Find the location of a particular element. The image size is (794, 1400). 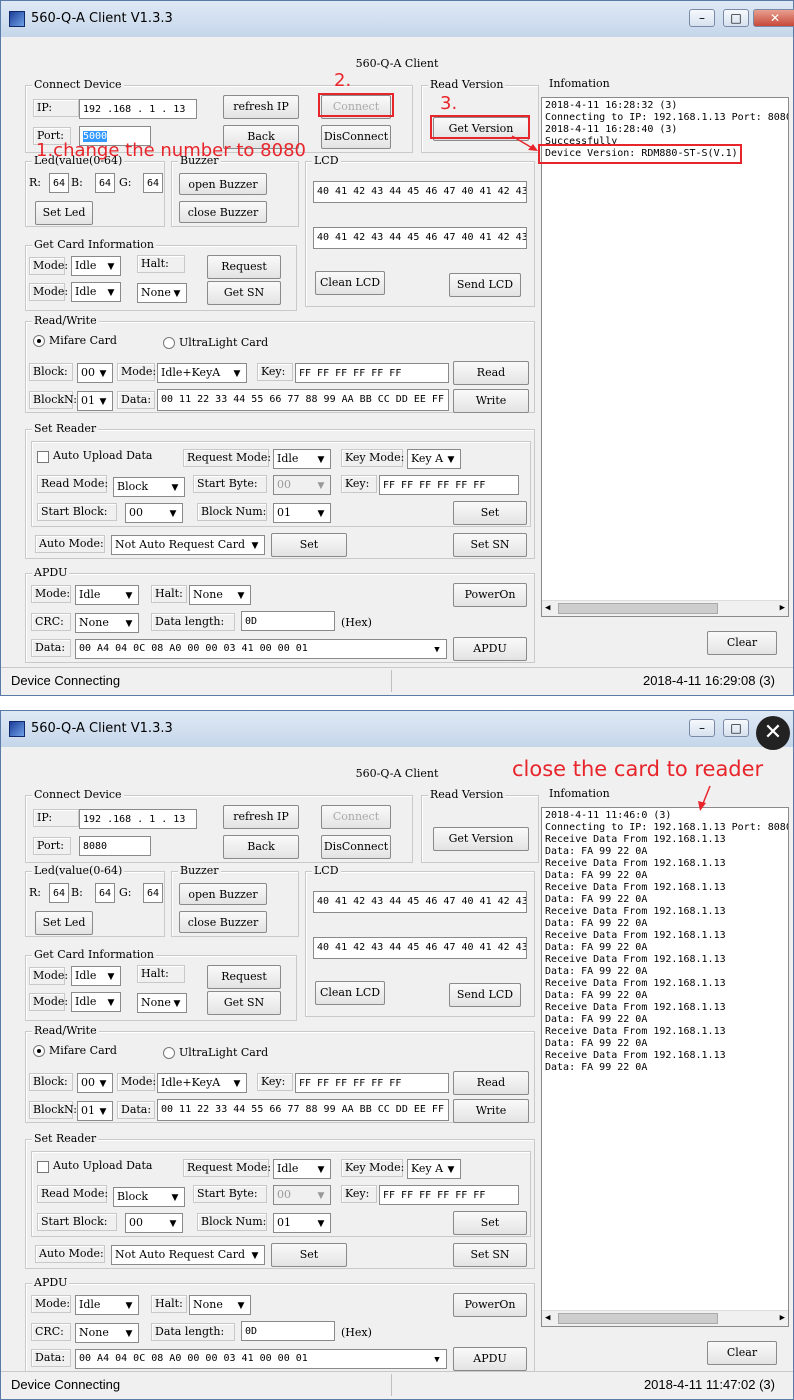

maximize-button: □ is located at coordinates (736, 728).